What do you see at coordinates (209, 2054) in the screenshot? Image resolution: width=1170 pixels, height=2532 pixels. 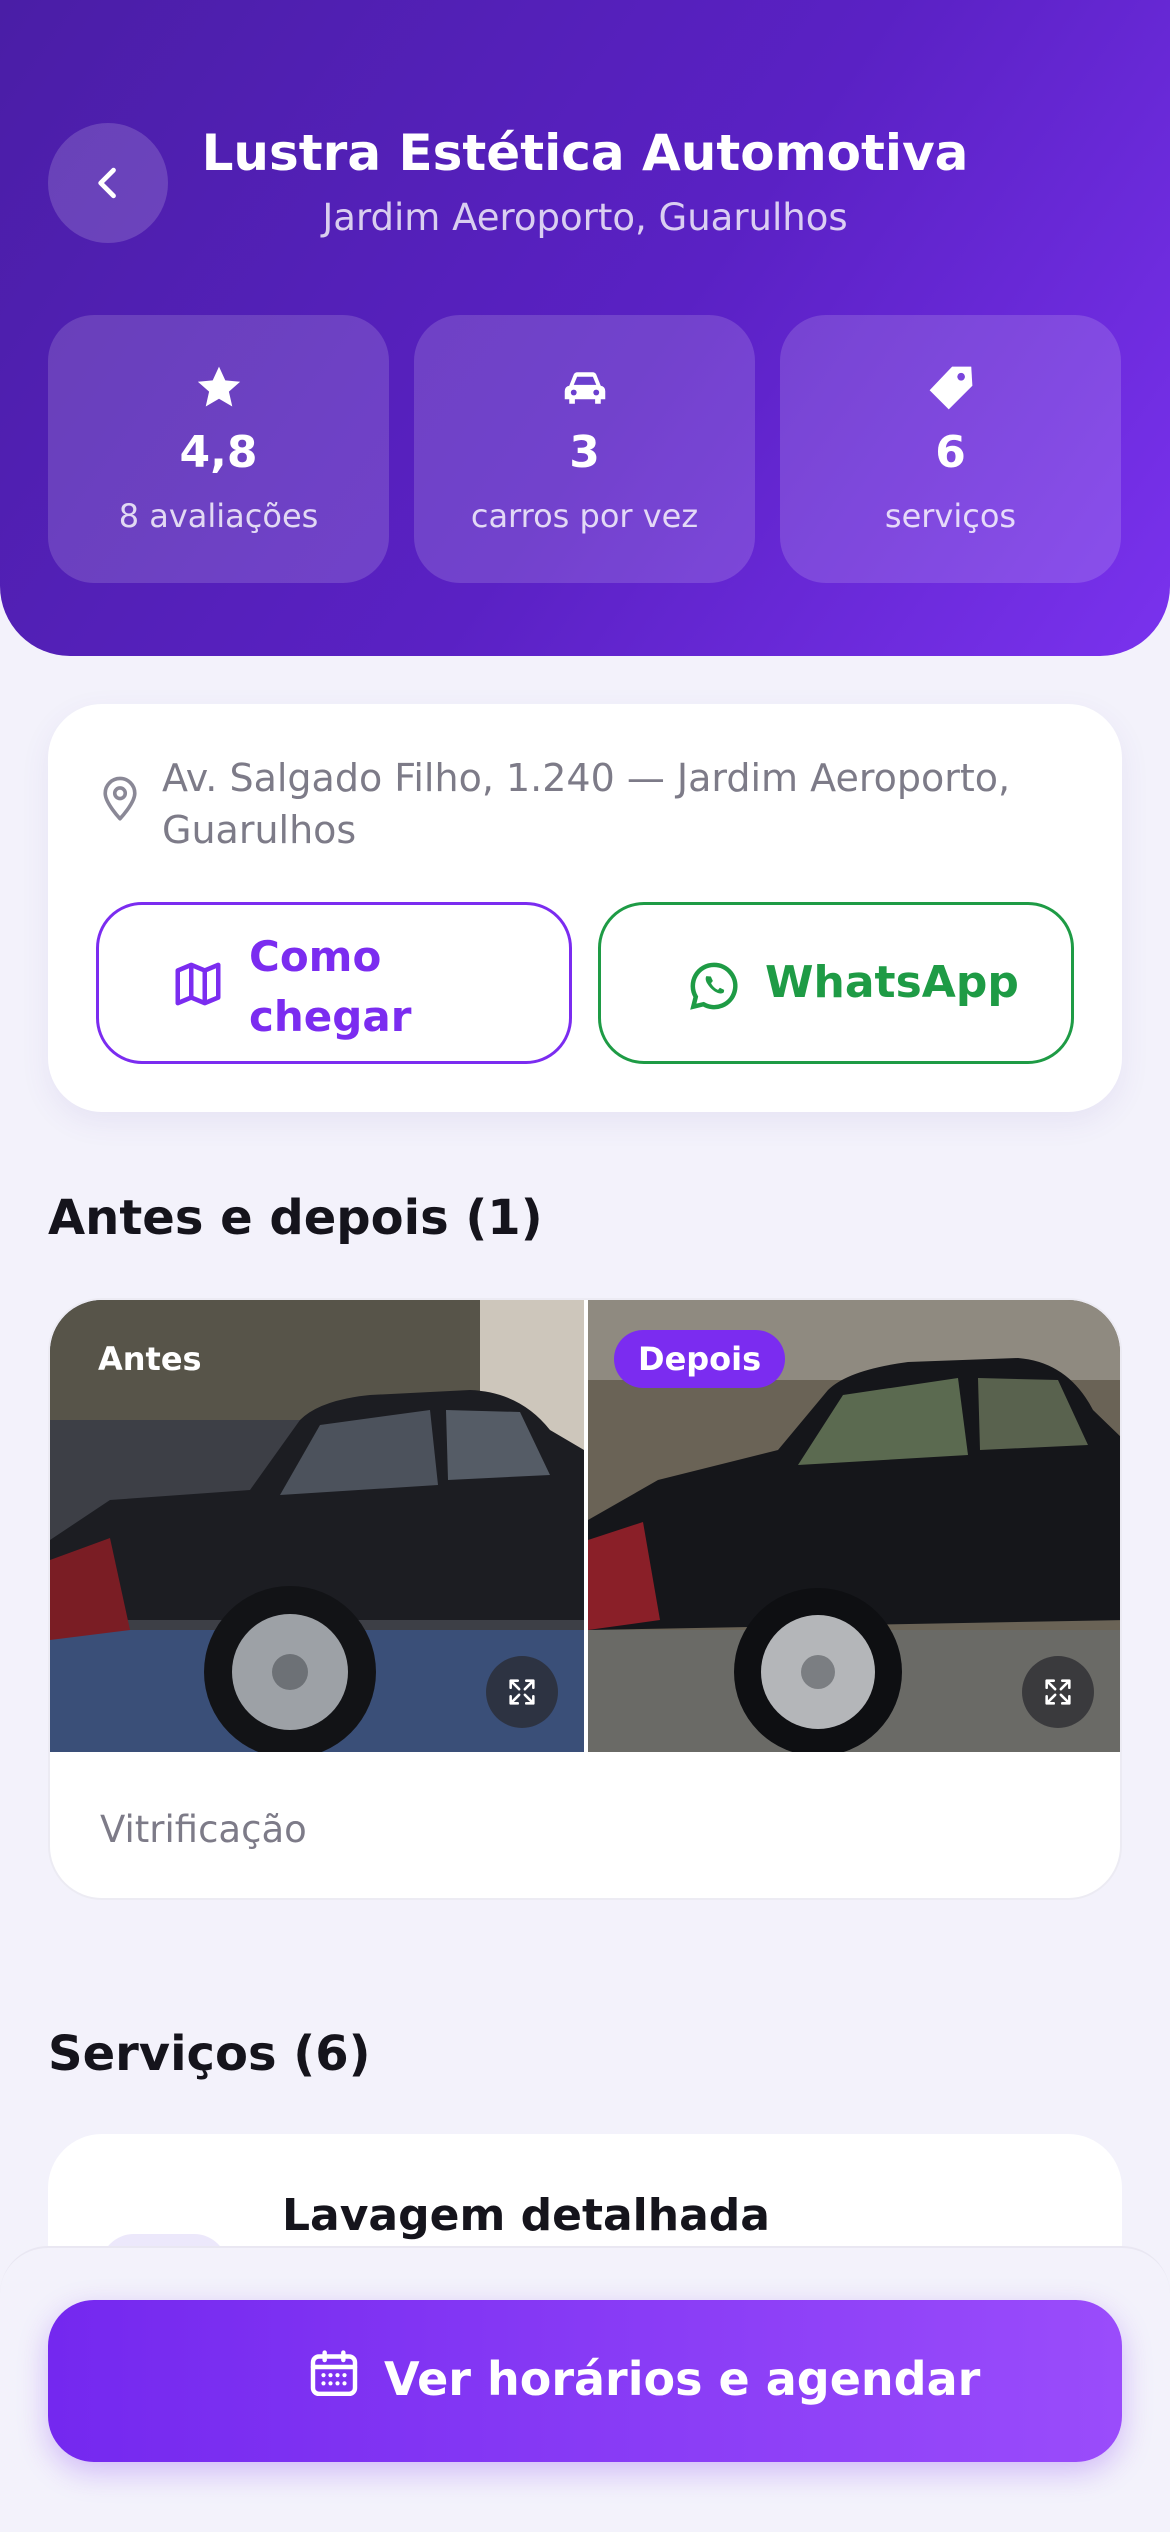 I see `services-title: Serviços (6)` at bounding box center [209, 2054].